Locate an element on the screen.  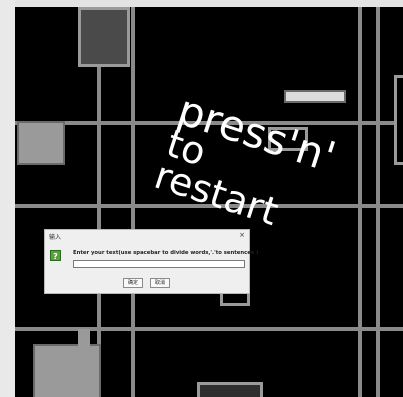
window-left-edge is located at coordinates (7, 198).